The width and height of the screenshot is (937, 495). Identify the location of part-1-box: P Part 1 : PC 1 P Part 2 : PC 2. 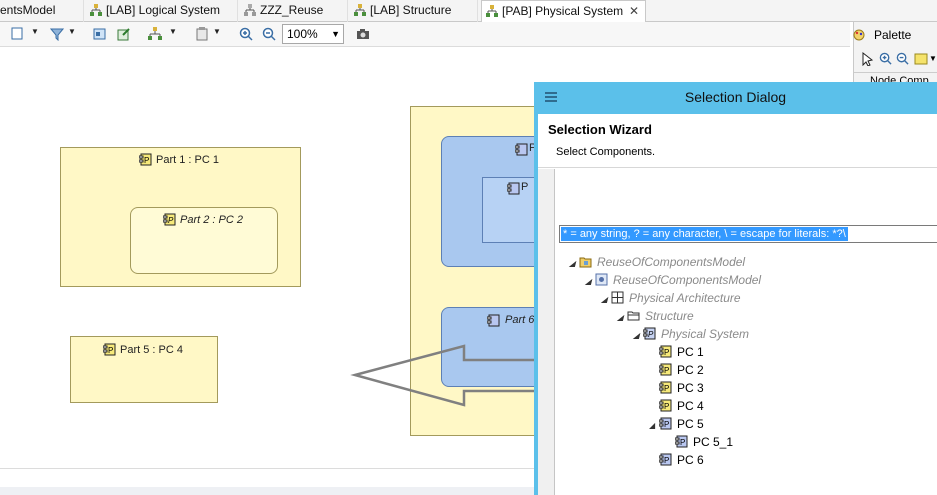
(180, 217).